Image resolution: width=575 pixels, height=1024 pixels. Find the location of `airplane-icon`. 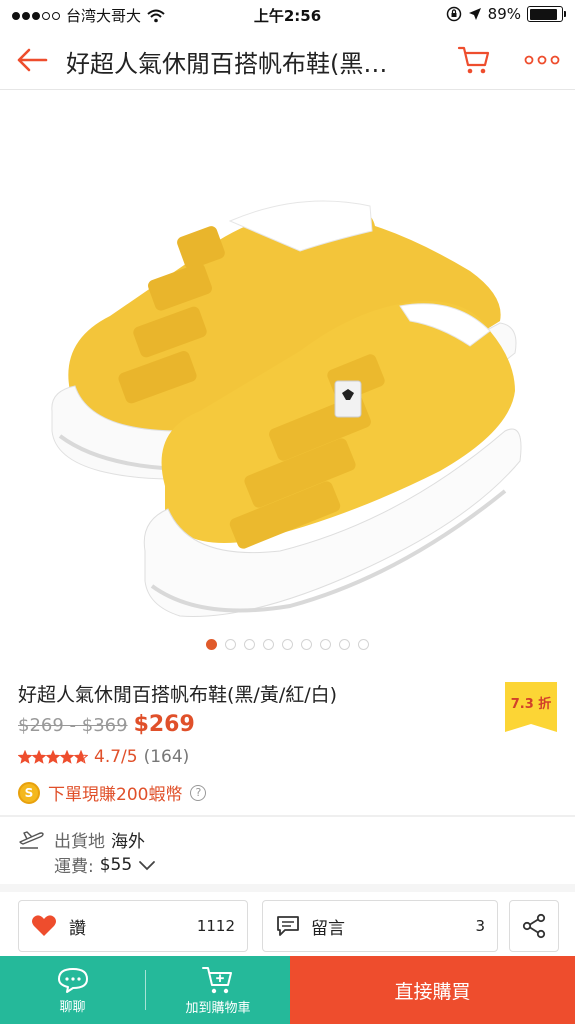

airplane-icon is located at coordinates (31, 840).